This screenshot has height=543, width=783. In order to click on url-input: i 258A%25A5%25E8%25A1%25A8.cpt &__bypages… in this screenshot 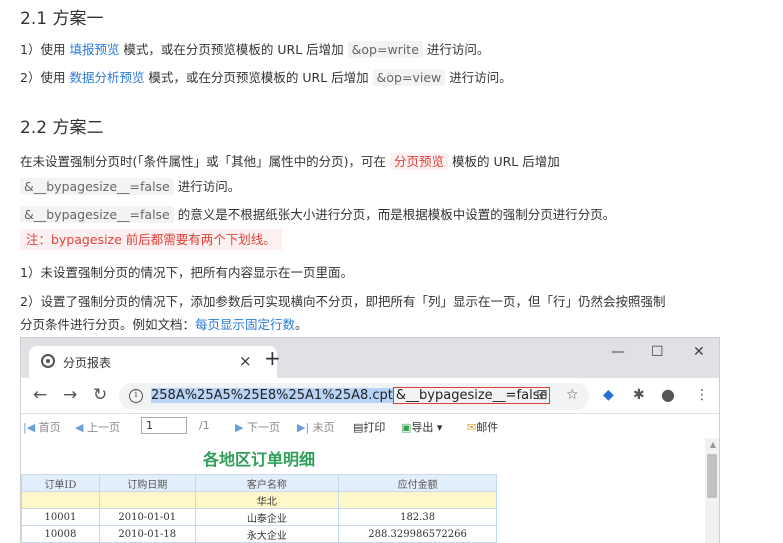, I will do `click(354, 396)`.